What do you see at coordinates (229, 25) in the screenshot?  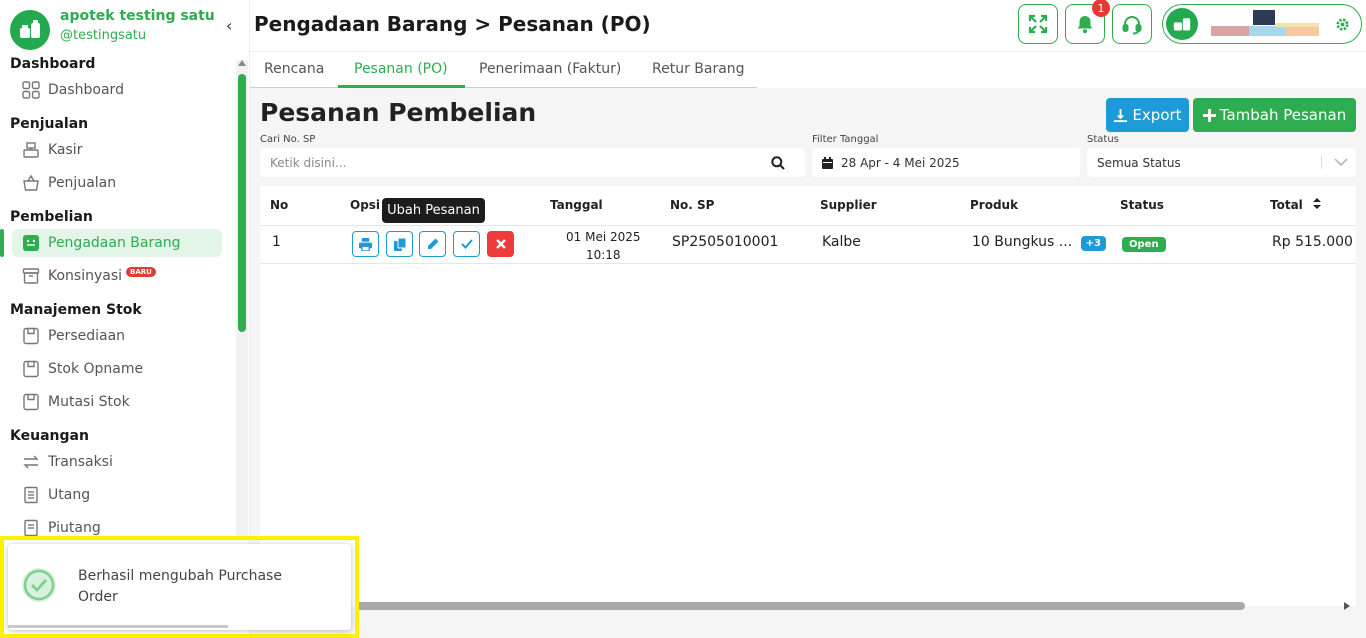 I see `collapse-sidebar-icon: ‹` at bounding box center [229, 25].